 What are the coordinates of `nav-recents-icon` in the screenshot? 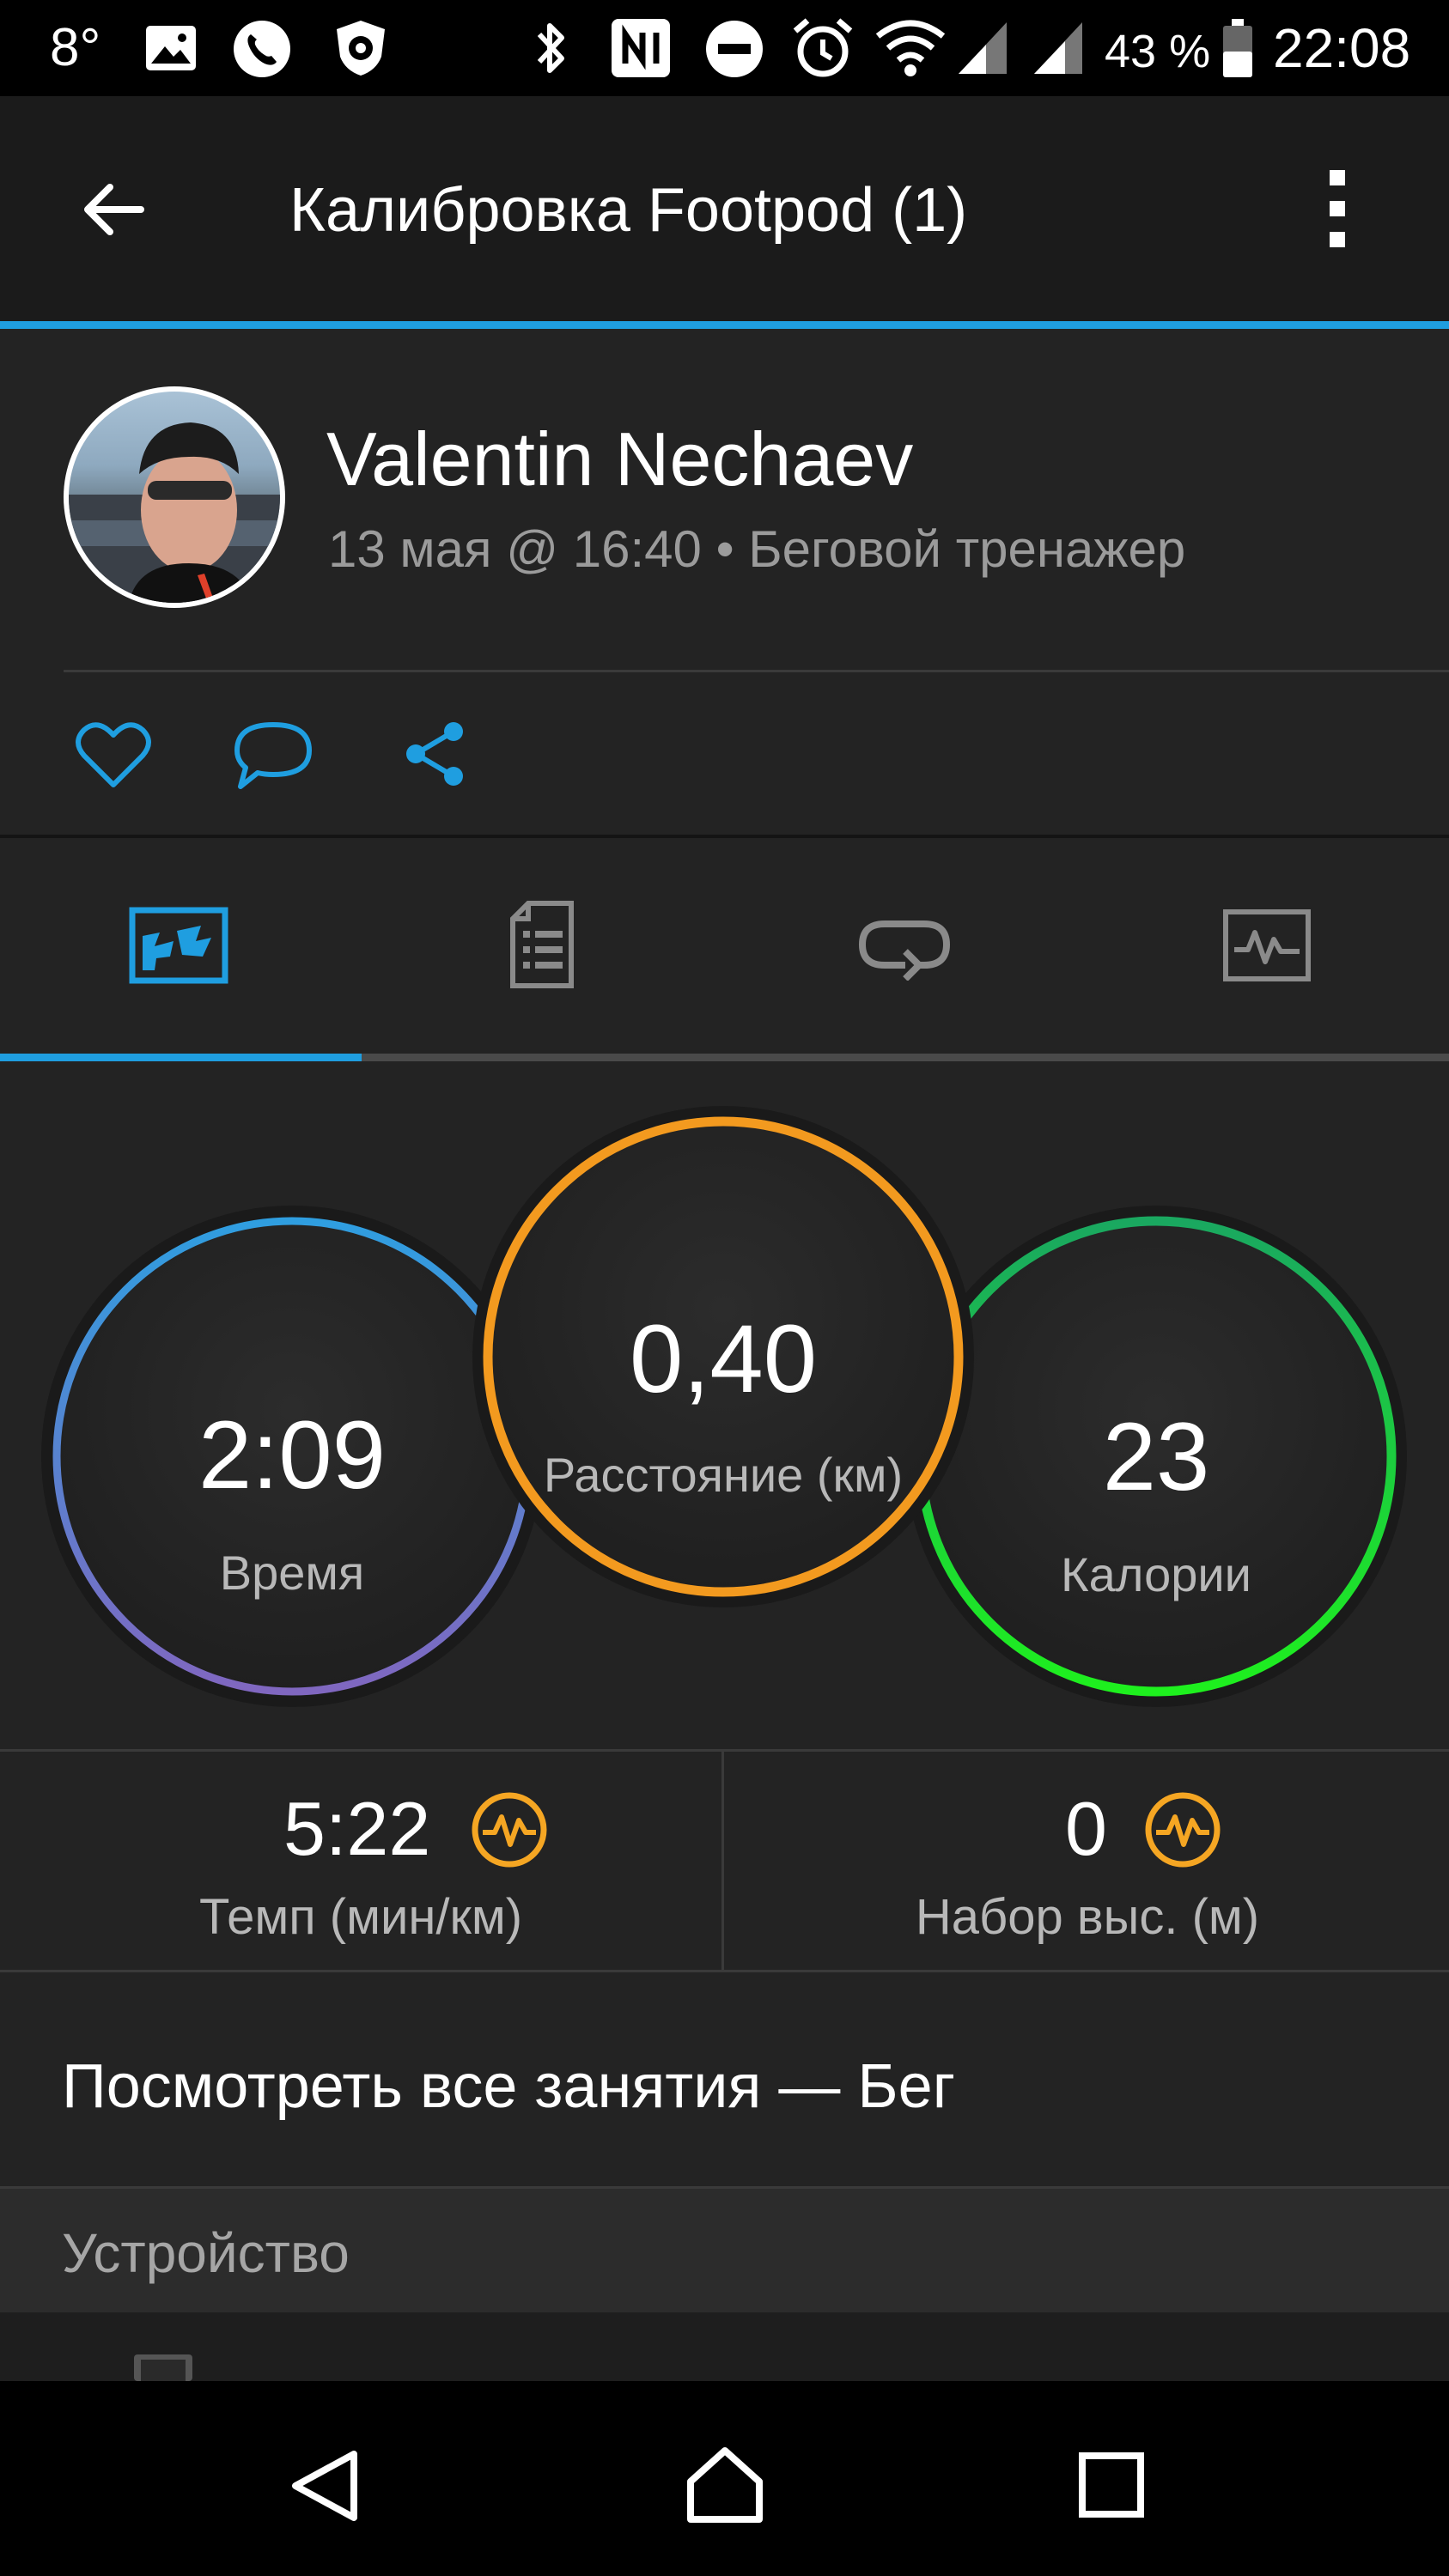 It's located at (1111, 2485).